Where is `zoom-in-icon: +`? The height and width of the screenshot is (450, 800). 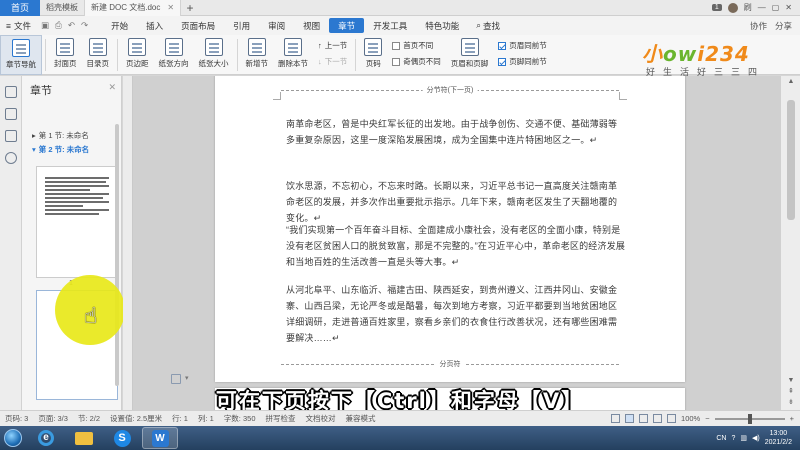
zoom-in-icon: + is located at coordinates (792, 418).